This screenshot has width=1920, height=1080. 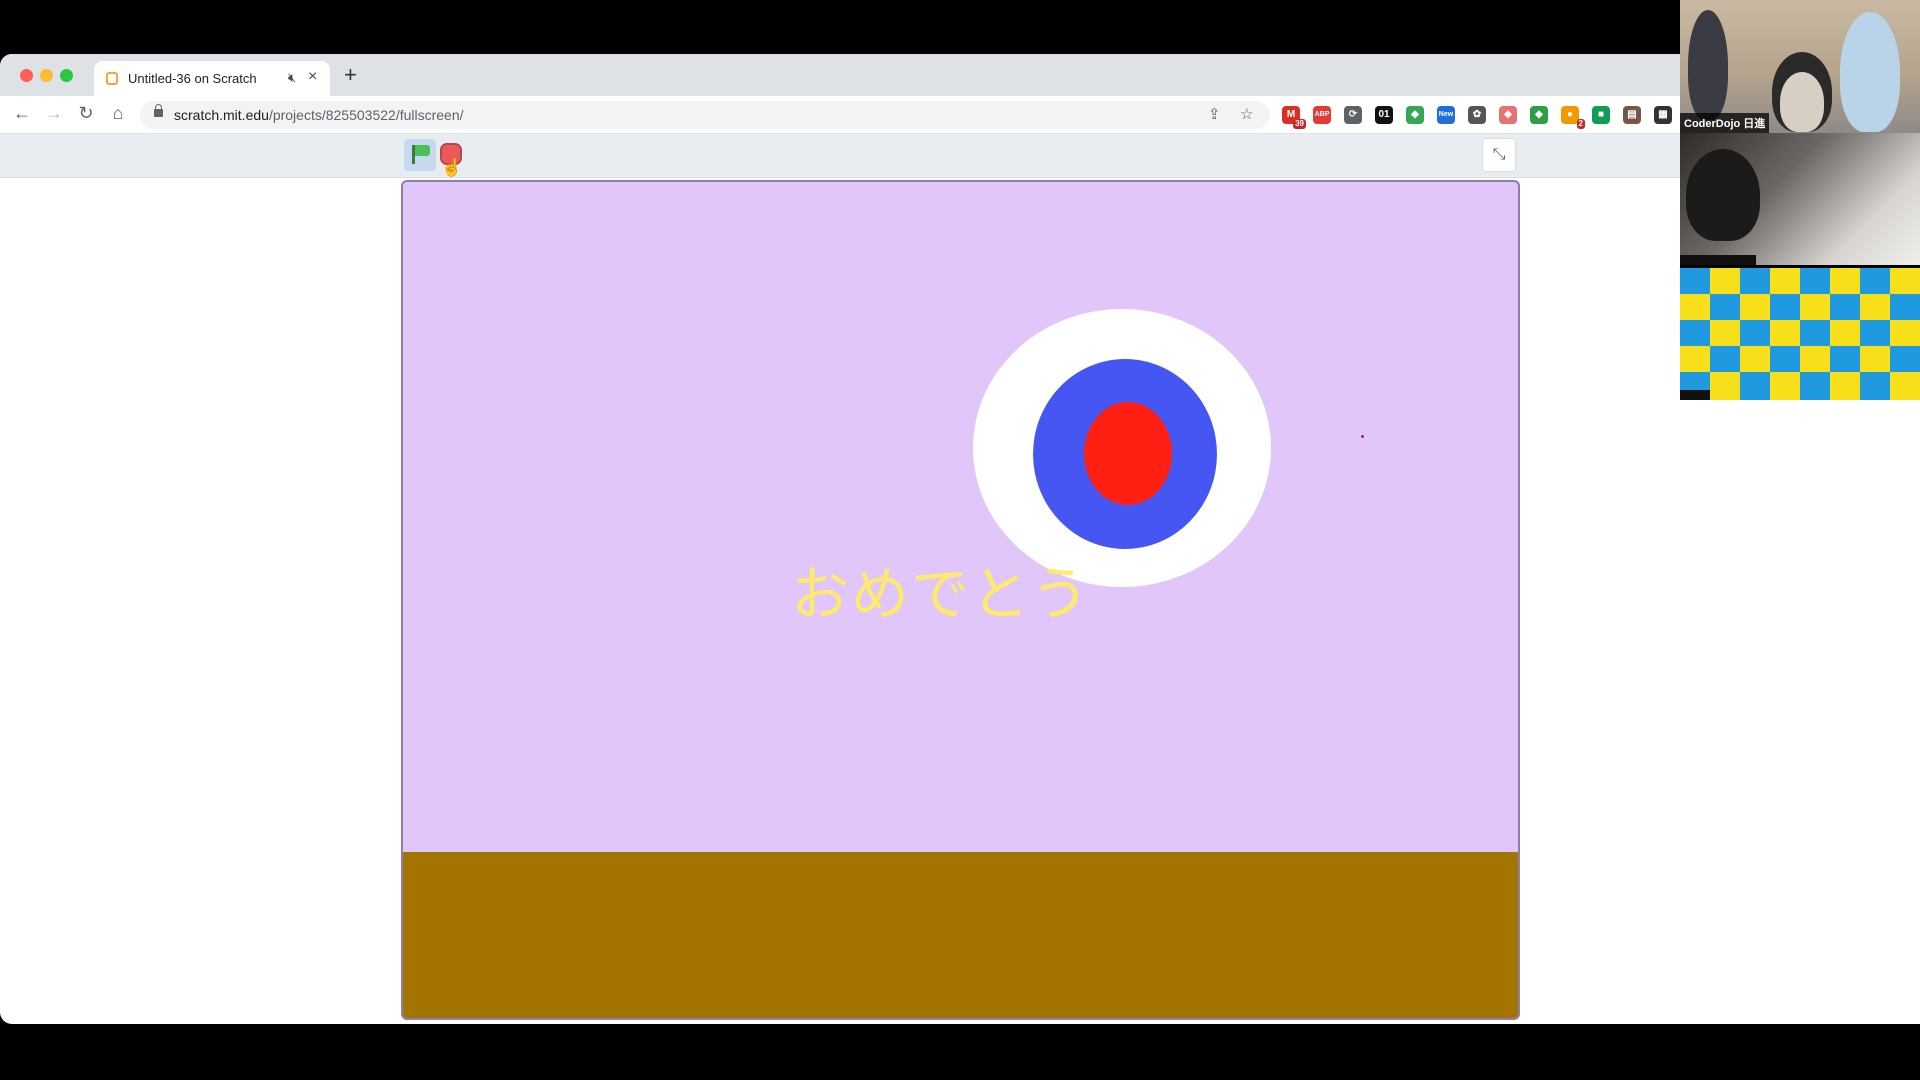 I want to click on tab-scratch-project: Untitled-36 on Scratch 🔇︎ ×, so click(x=212, y=78).